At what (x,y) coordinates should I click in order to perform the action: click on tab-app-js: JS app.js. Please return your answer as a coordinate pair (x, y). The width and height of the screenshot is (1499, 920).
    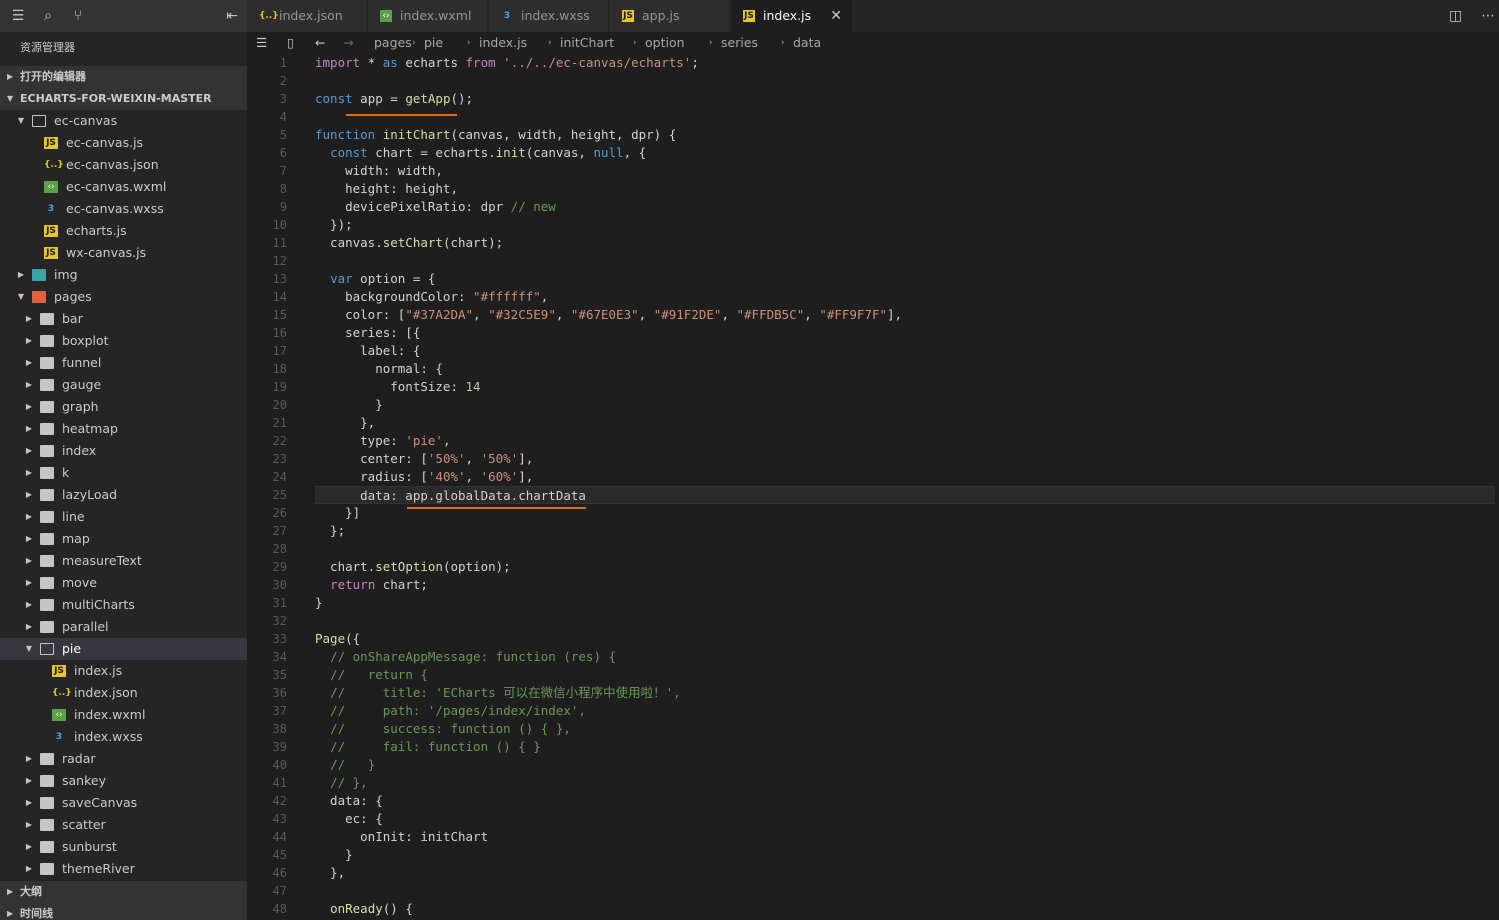
    Looking at the image, I should click on (670, 16).